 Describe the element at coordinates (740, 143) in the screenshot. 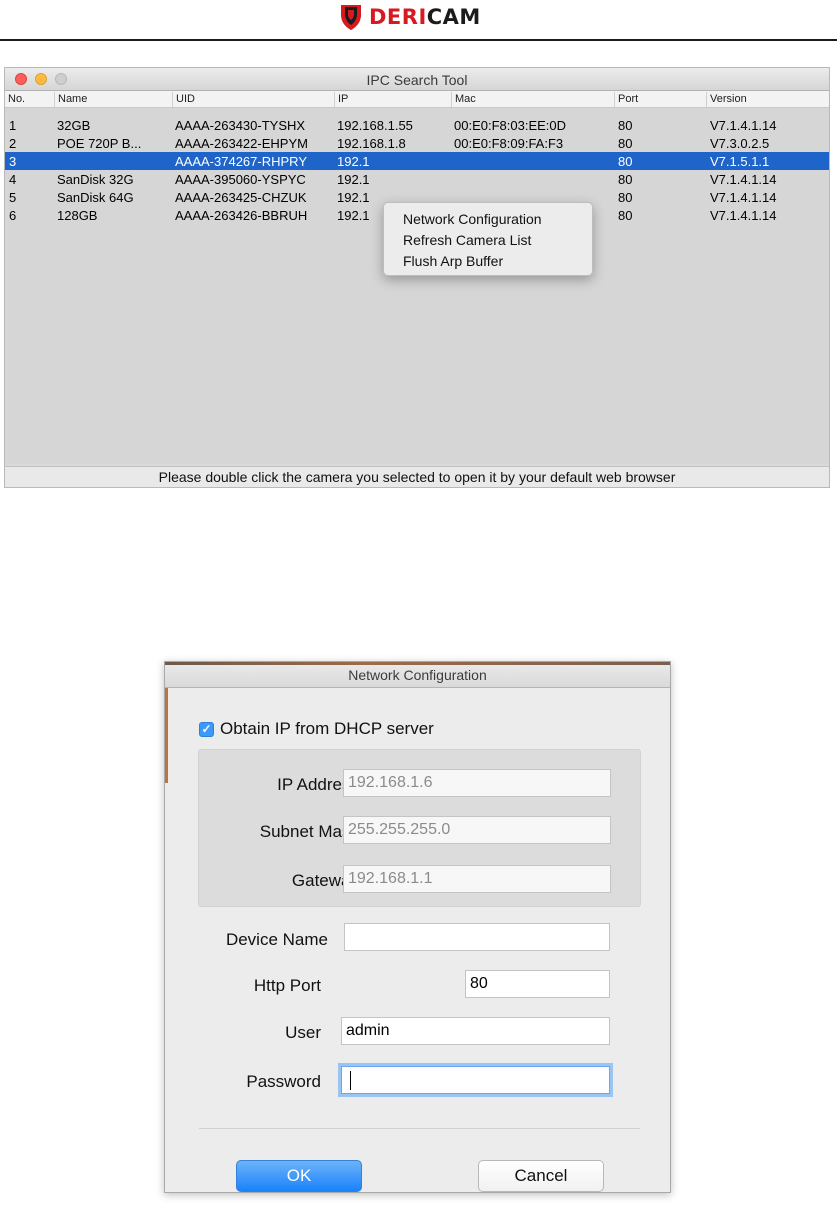

I see `cell-version: V7.3.0.2.5` at that location.